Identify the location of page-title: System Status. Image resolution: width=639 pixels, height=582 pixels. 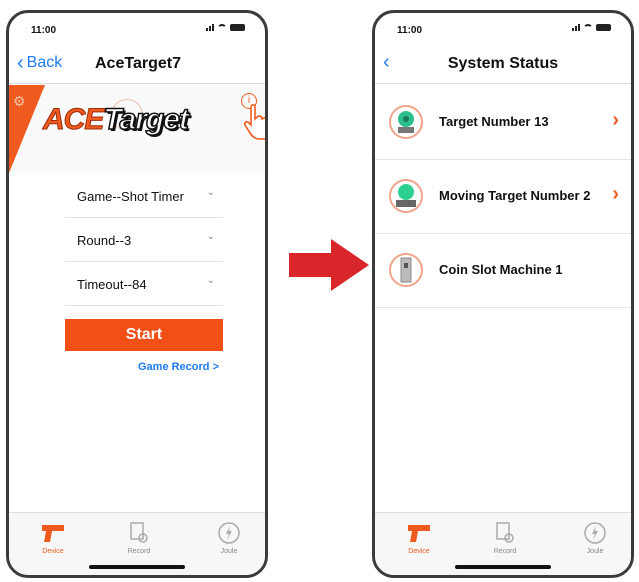
(503, 63).